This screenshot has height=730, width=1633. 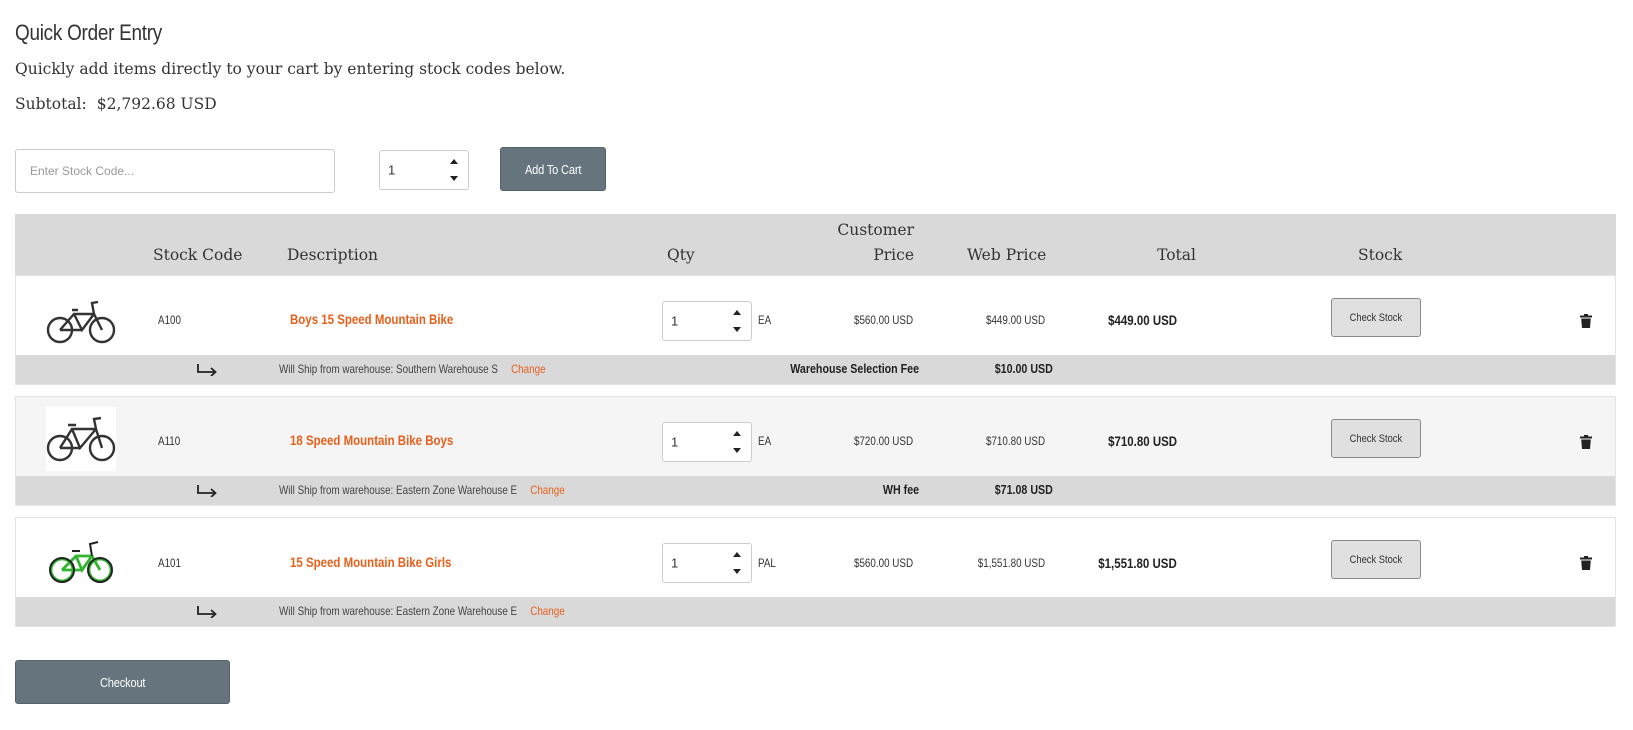 What do you see at coordinates (1007, 255) in the screenshot?
I see `header-web-price: Web Price` at bounding box center [1007, 255].